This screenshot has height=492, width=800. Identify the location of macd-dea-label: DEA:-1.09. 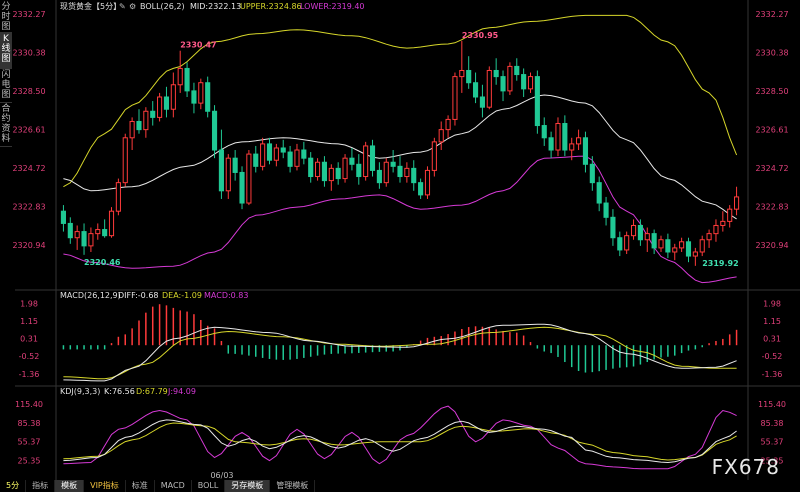
(182, 295).